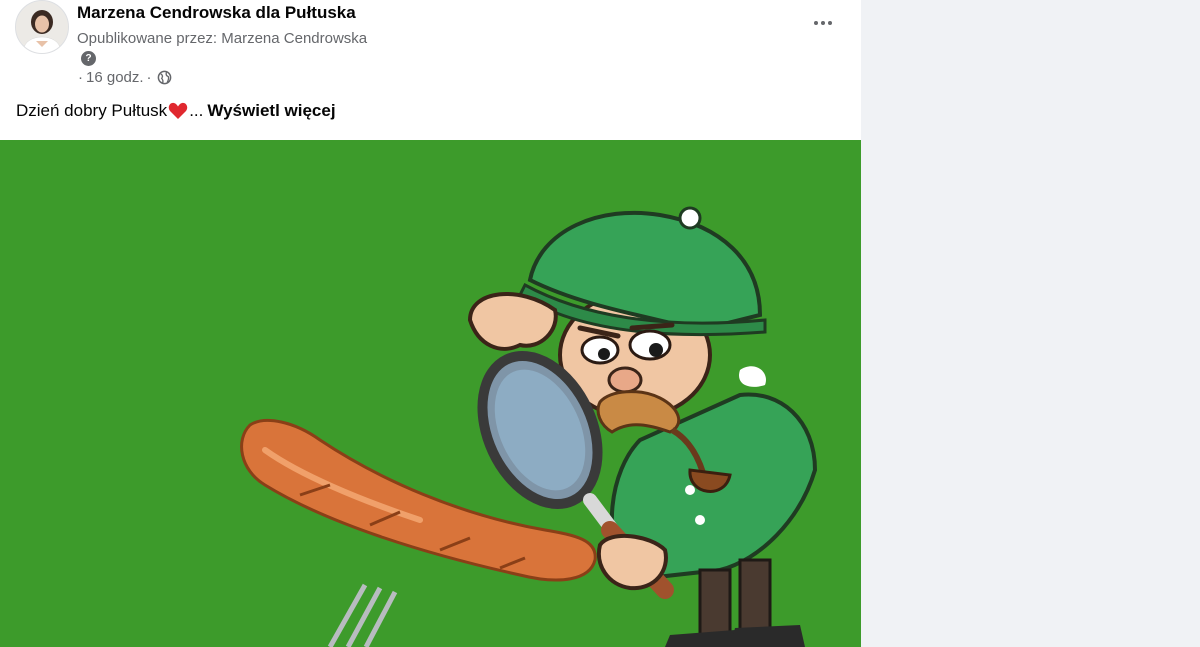  Describe the element at coordinates (115, 77) in the screenshot. I see `post-timestamp: 16 godz.` at that location.